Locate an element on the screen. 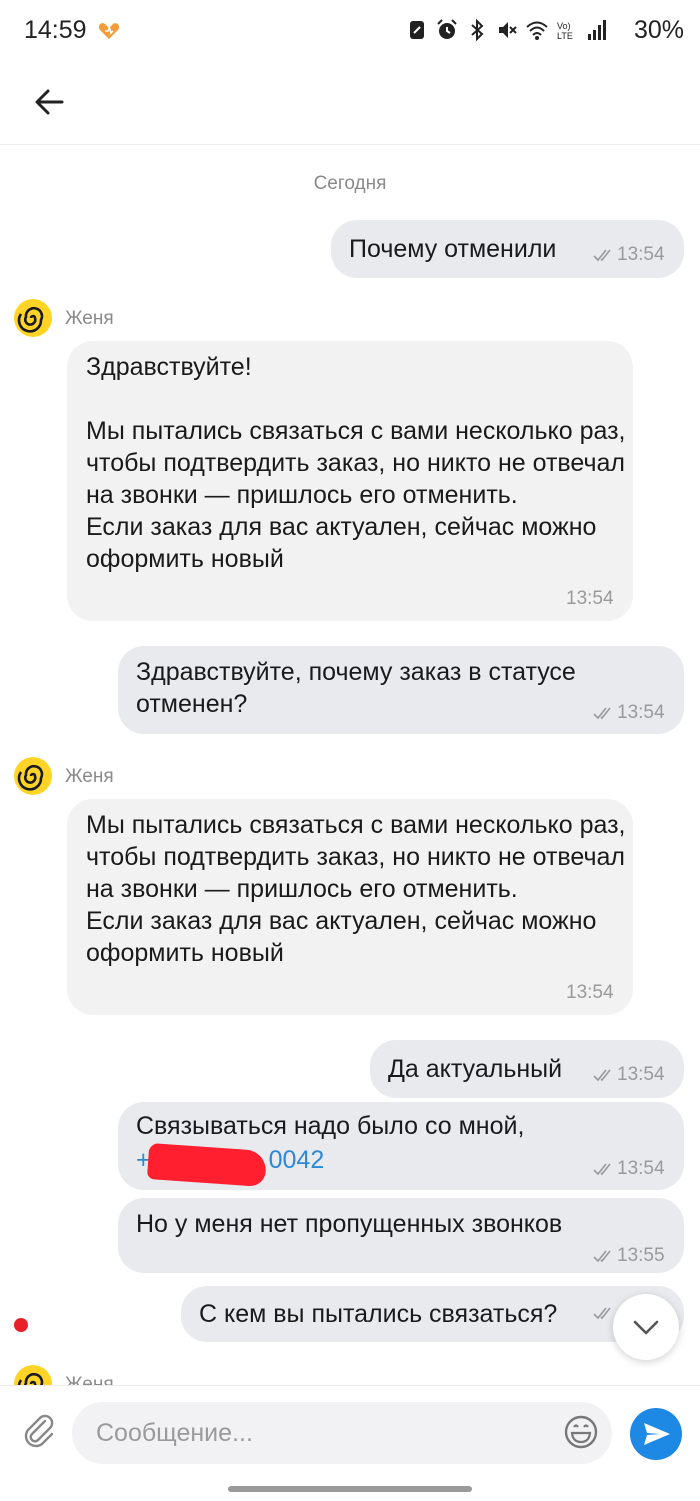 This screenshot has width=700, height=1501. signal-icon is located at coordinates (597, 30).